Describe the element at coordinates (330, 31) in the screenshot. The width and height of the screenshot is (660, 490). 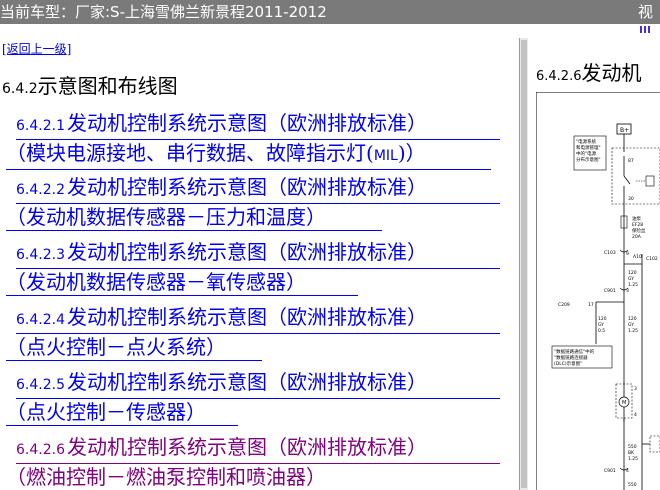
I see `toolbar-strip` at that location.